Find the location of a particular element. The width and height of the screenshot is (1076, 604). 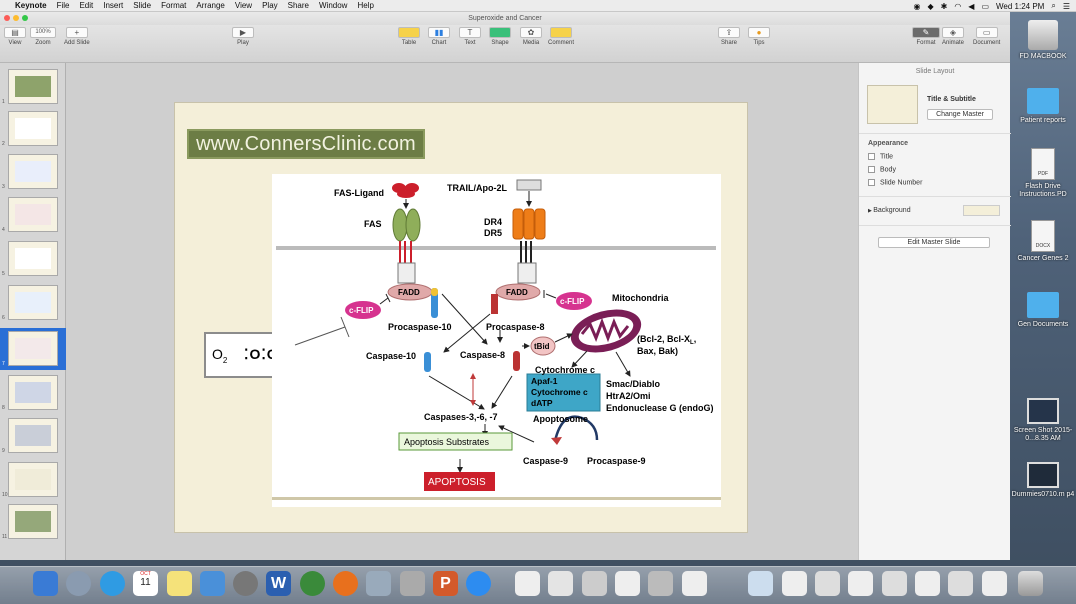

calendar-icon: OCT 11 is located at coordinates (145, 583).